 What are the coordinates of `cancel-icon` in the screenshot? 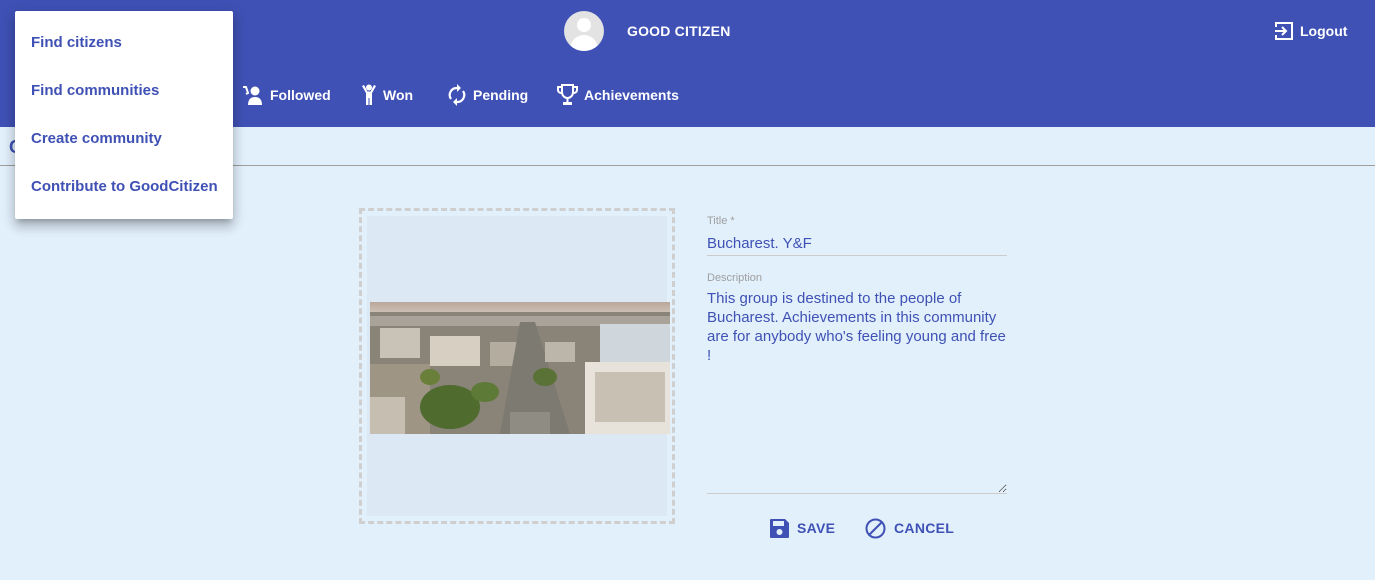 It's located at (875, 528).